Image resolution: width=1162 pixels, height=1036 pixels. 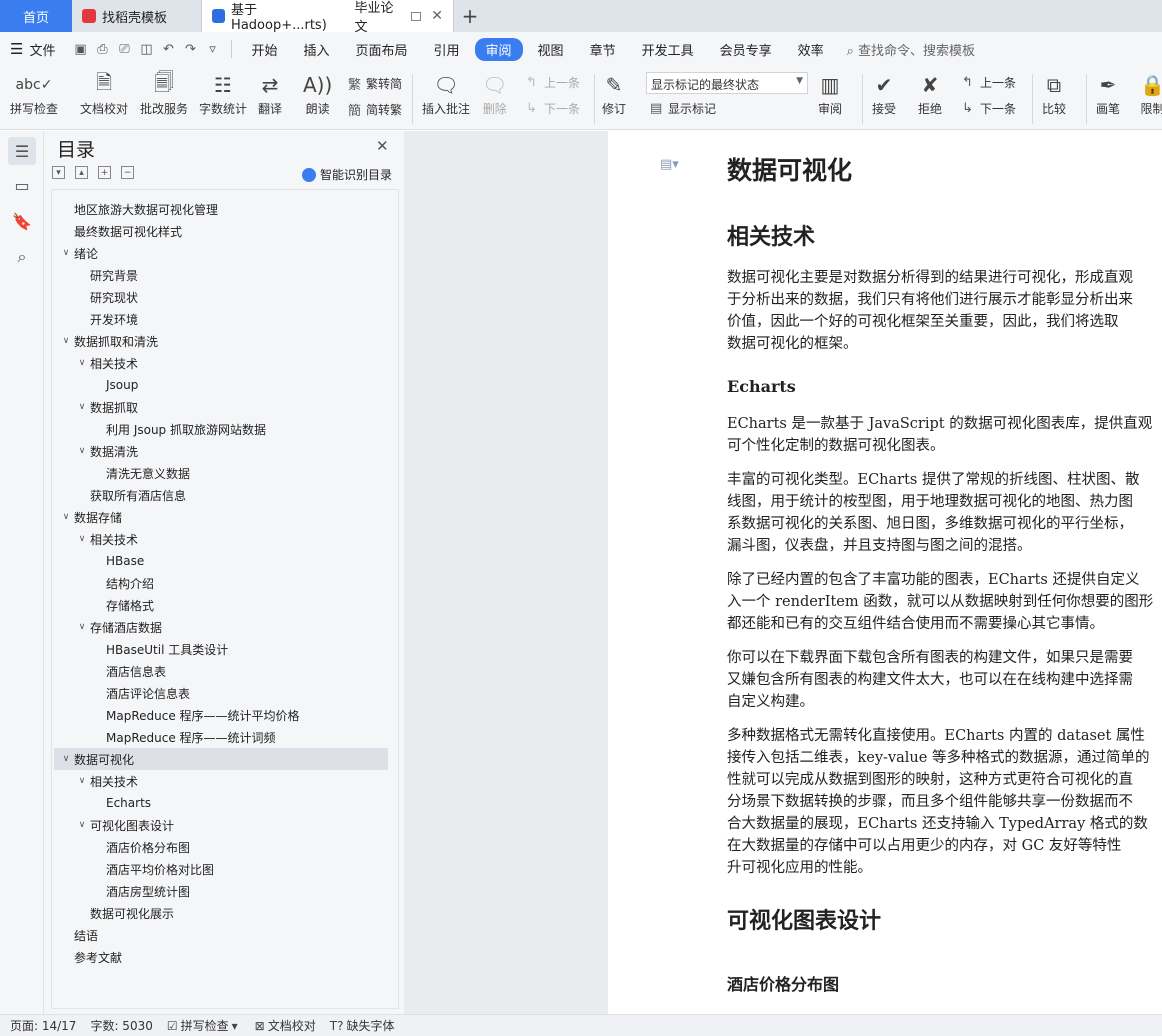 I want to click on toc-item: 地区旅游大数据可视化管理, so click(x=222, y=209).